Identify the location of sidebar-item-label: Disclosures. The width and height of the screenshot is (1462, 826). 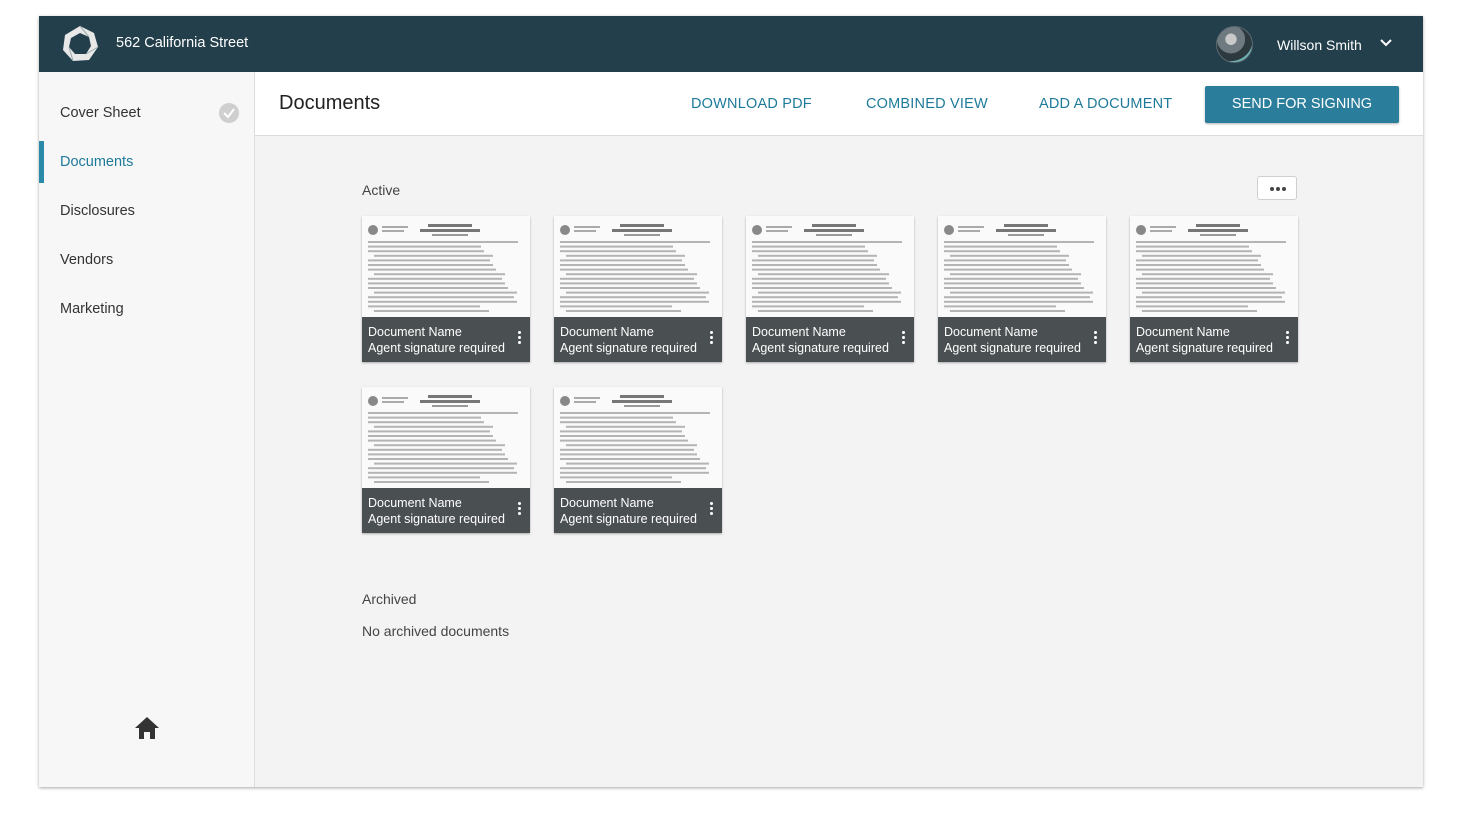
(97, 211).